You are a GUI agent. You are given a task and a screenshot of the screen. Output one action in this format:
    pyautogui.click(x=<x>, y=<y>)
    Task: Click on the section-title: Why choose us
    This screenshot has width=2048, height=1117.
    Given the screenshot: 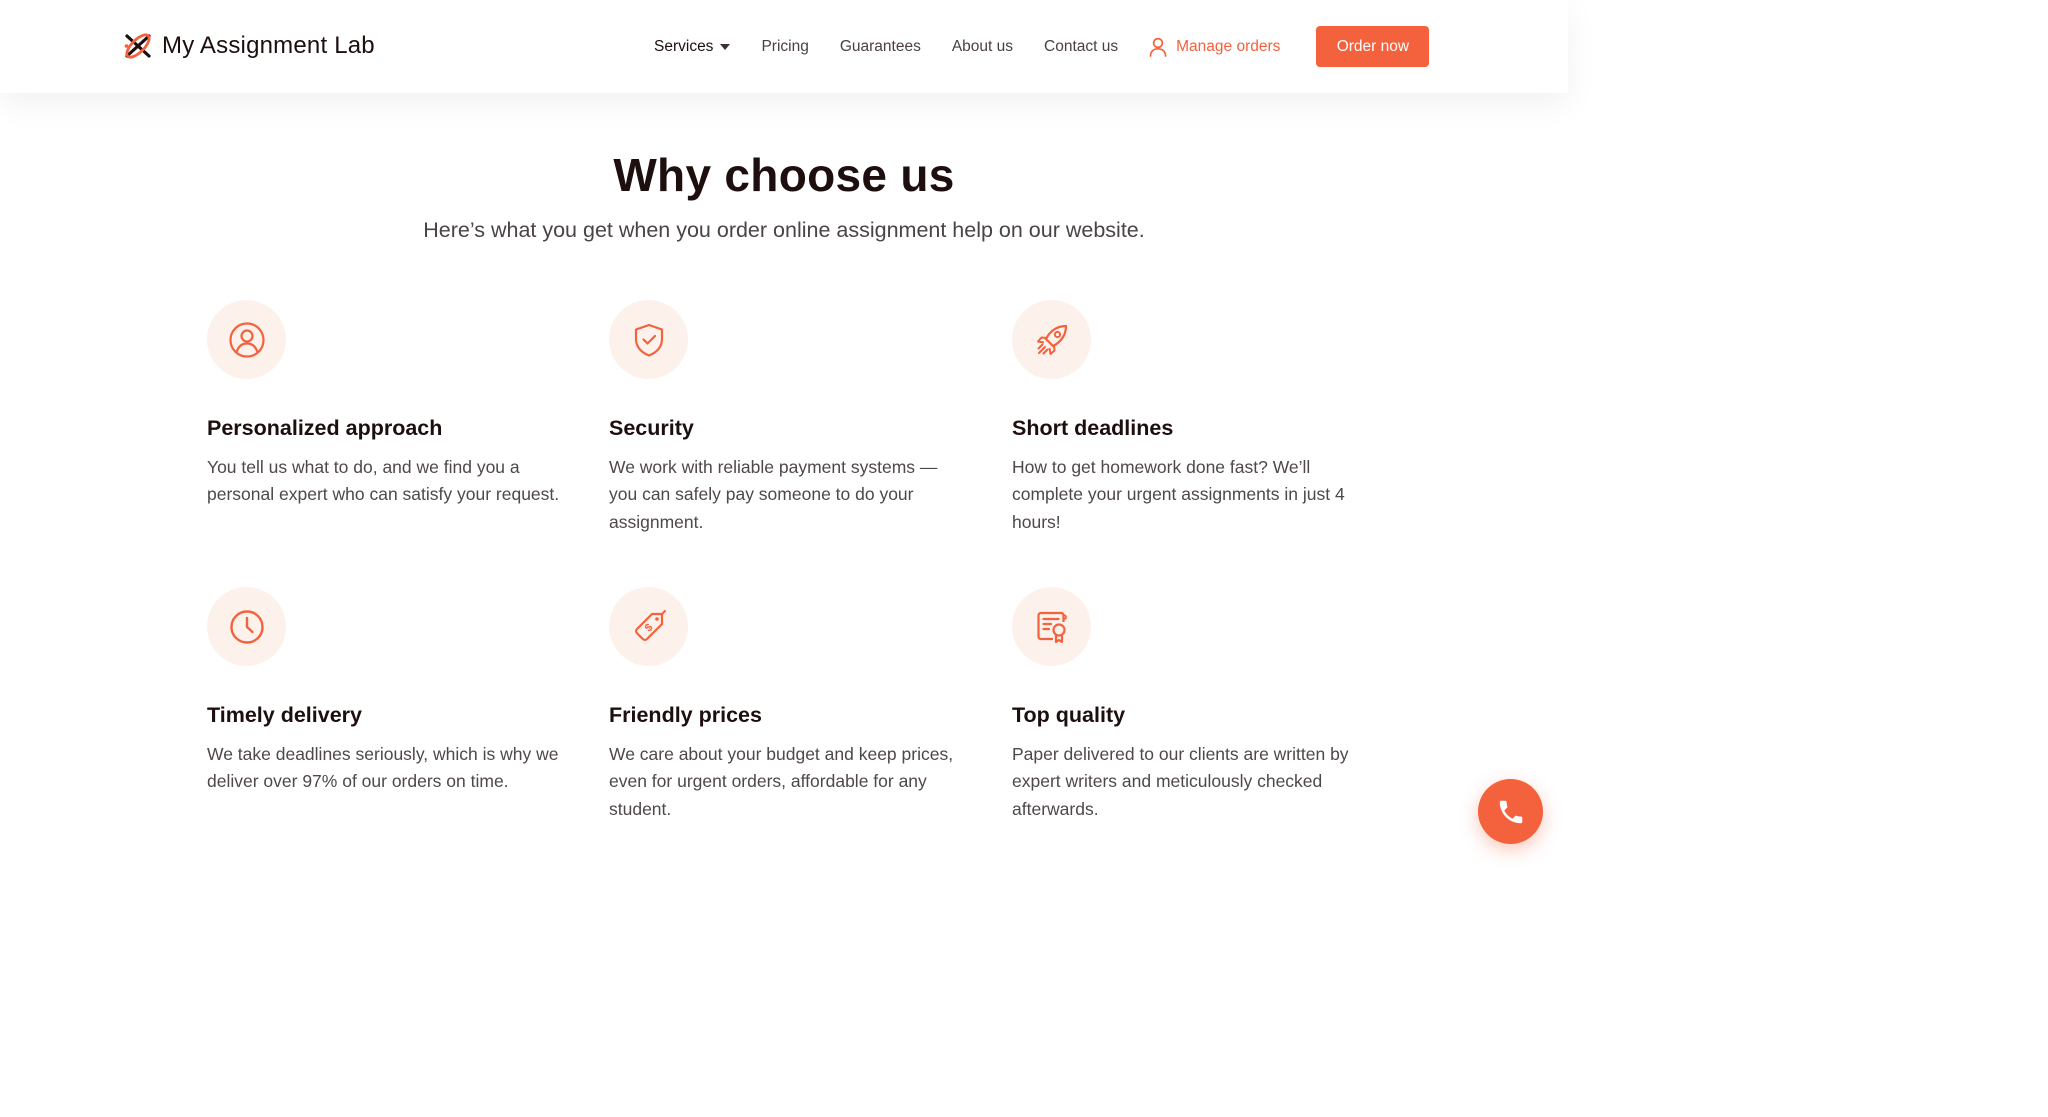 What is the action you would take?
    pyautogui.click(x=784, y=175)
    